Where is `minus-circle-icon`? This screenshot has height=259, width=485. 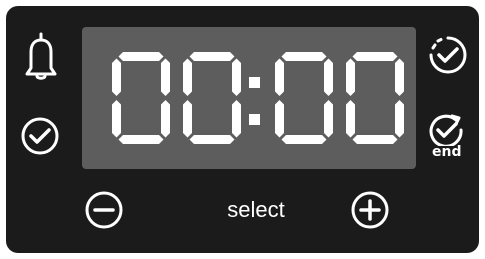 minus-circle-icon is located at coordinates (104, 210).